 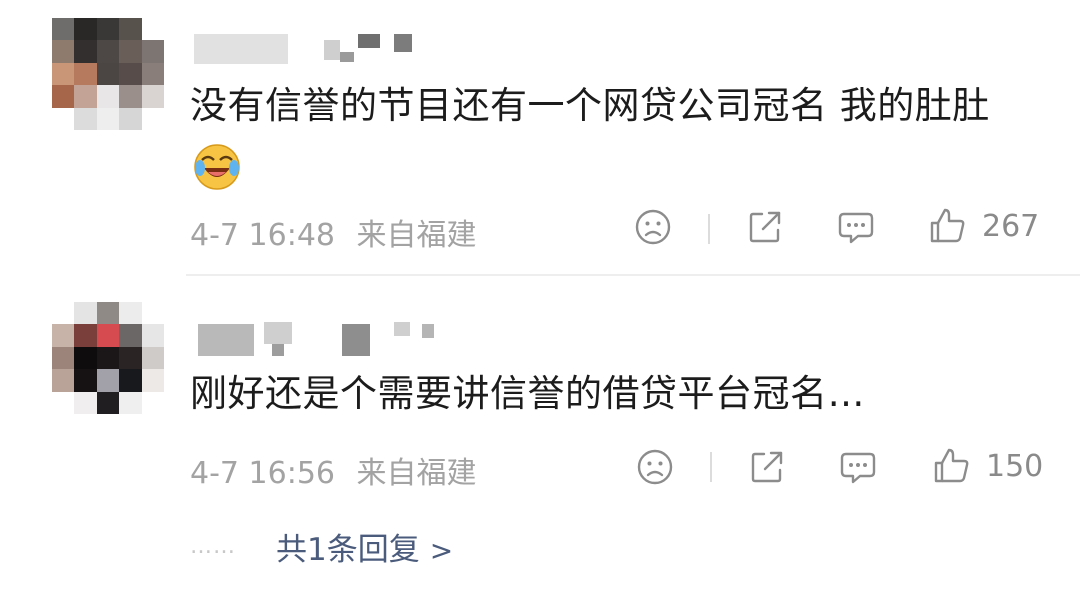 What do you see at coordinates (262, 235) in the screenshot?
I see `comment-time: 4-7 16:48` at bounding box center [262, 235].